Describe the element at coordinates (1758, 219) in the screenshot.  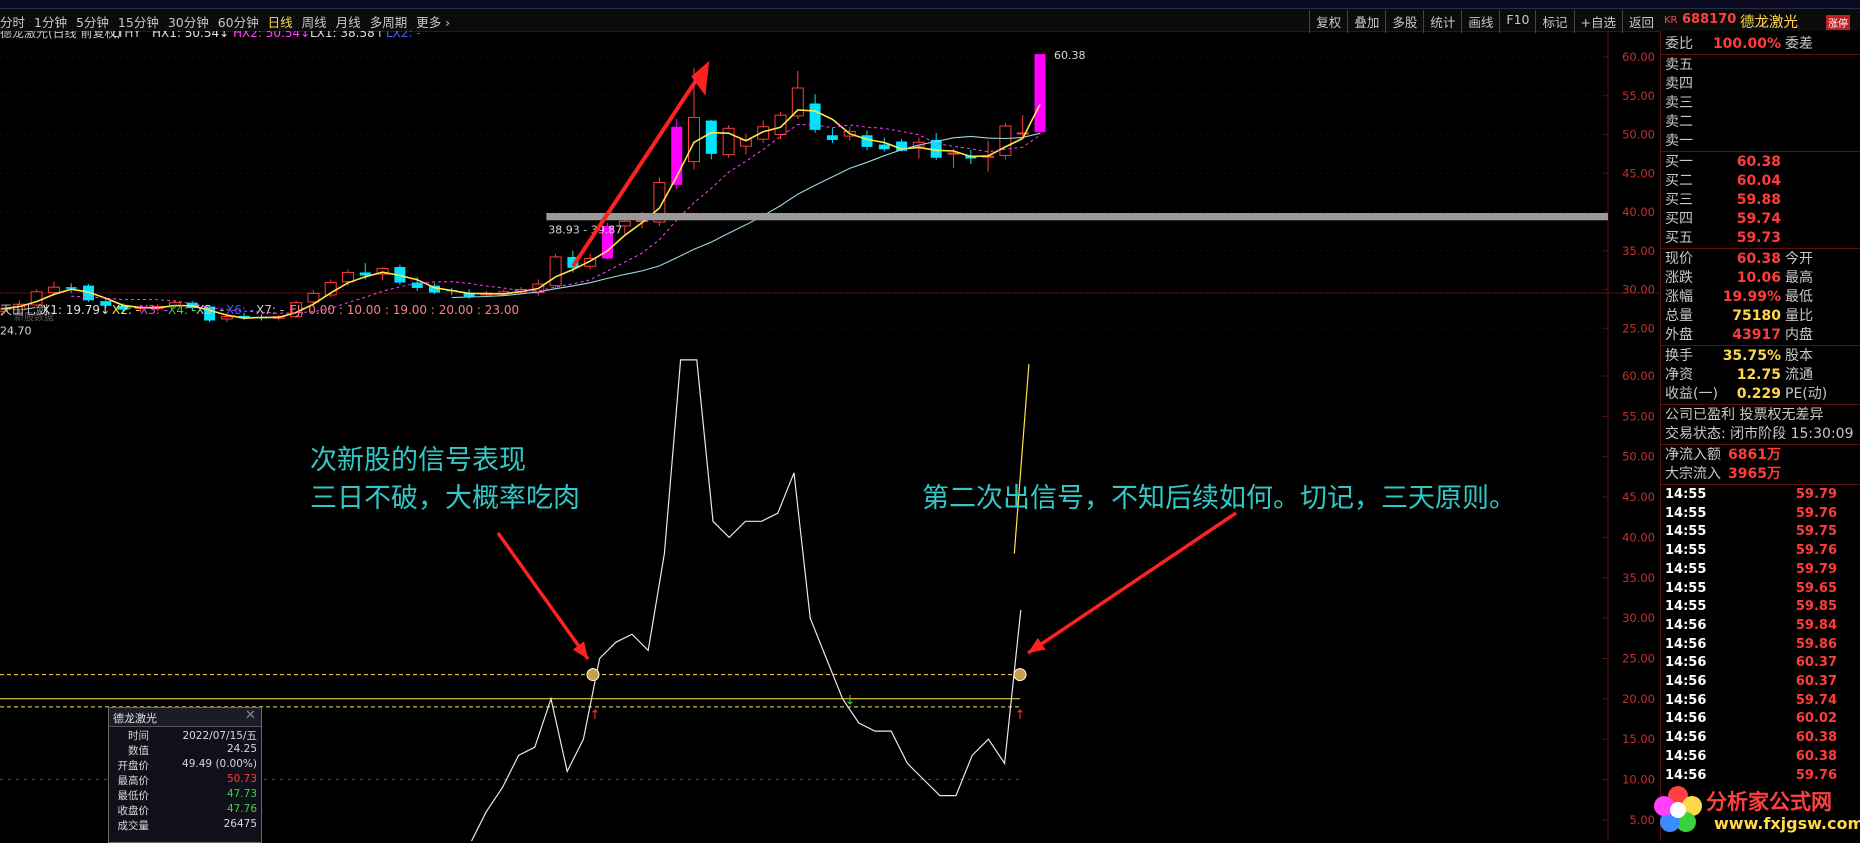
I see `buy-level-c2: 59.74` at that location.